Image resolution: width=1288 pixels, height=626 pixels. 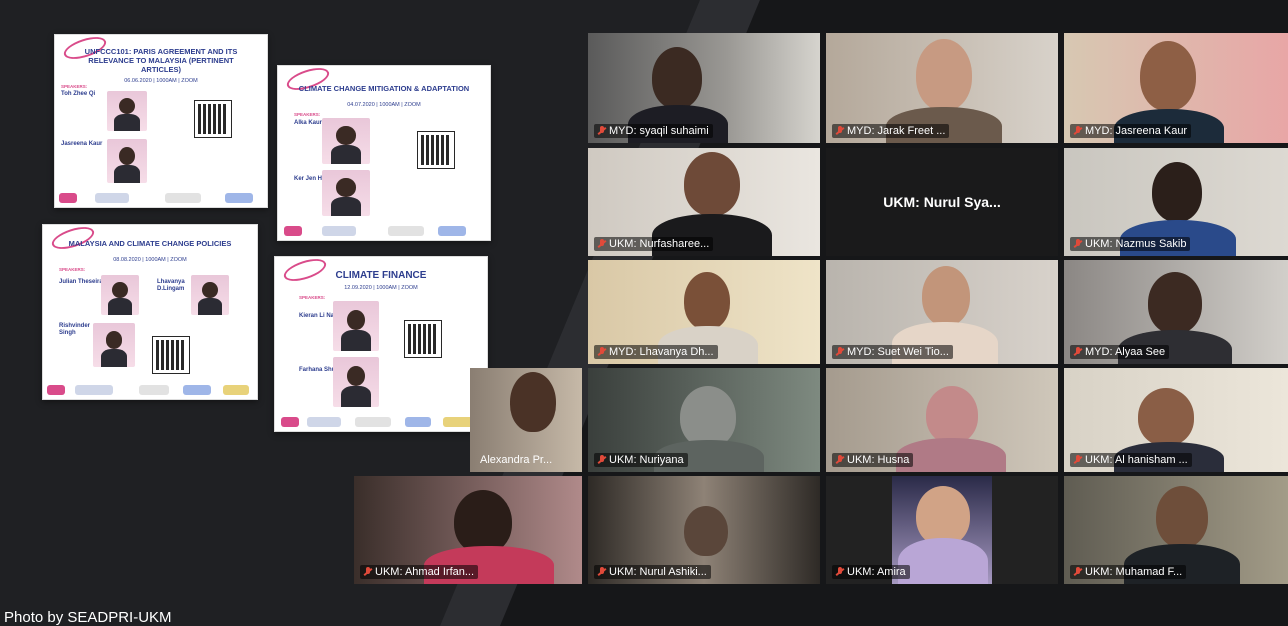 I want to click on poster-title: CLIMATE CHANGE MITIGATION & ADAPTATION, so click(x=384, y=88).